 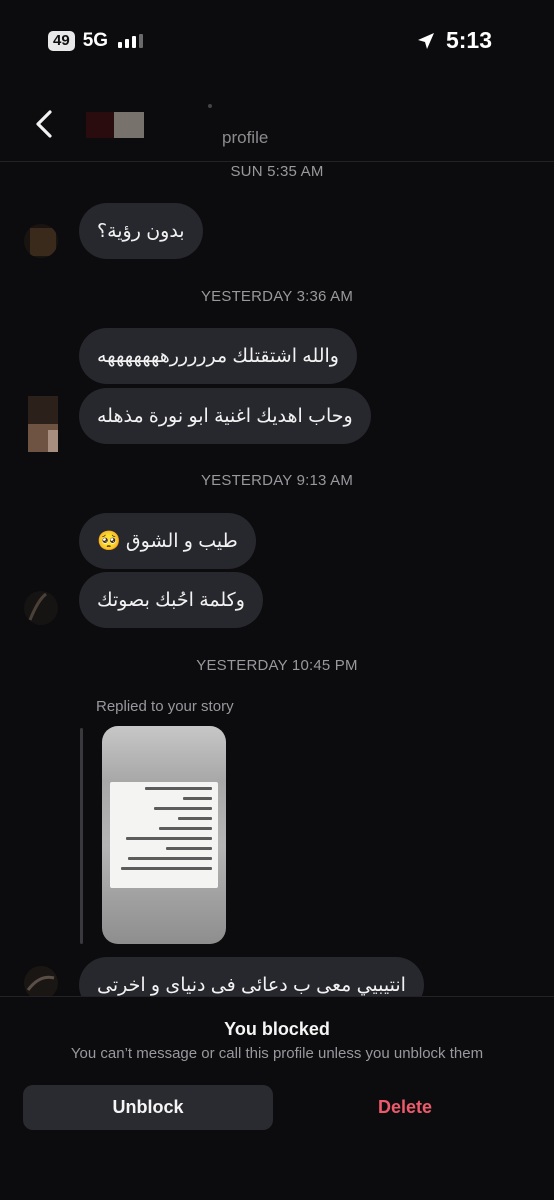 I want to click on message-bubble: والله اشتقتلك مرررررهههههههه, so click(x=218, y=356).